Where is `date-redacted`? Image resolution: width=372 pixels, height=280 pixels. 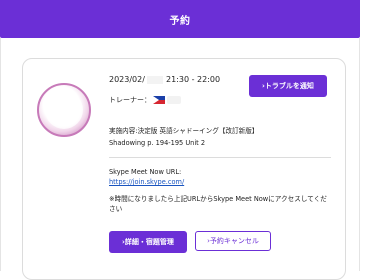 date-redacted is located at coordinates (155, 79).